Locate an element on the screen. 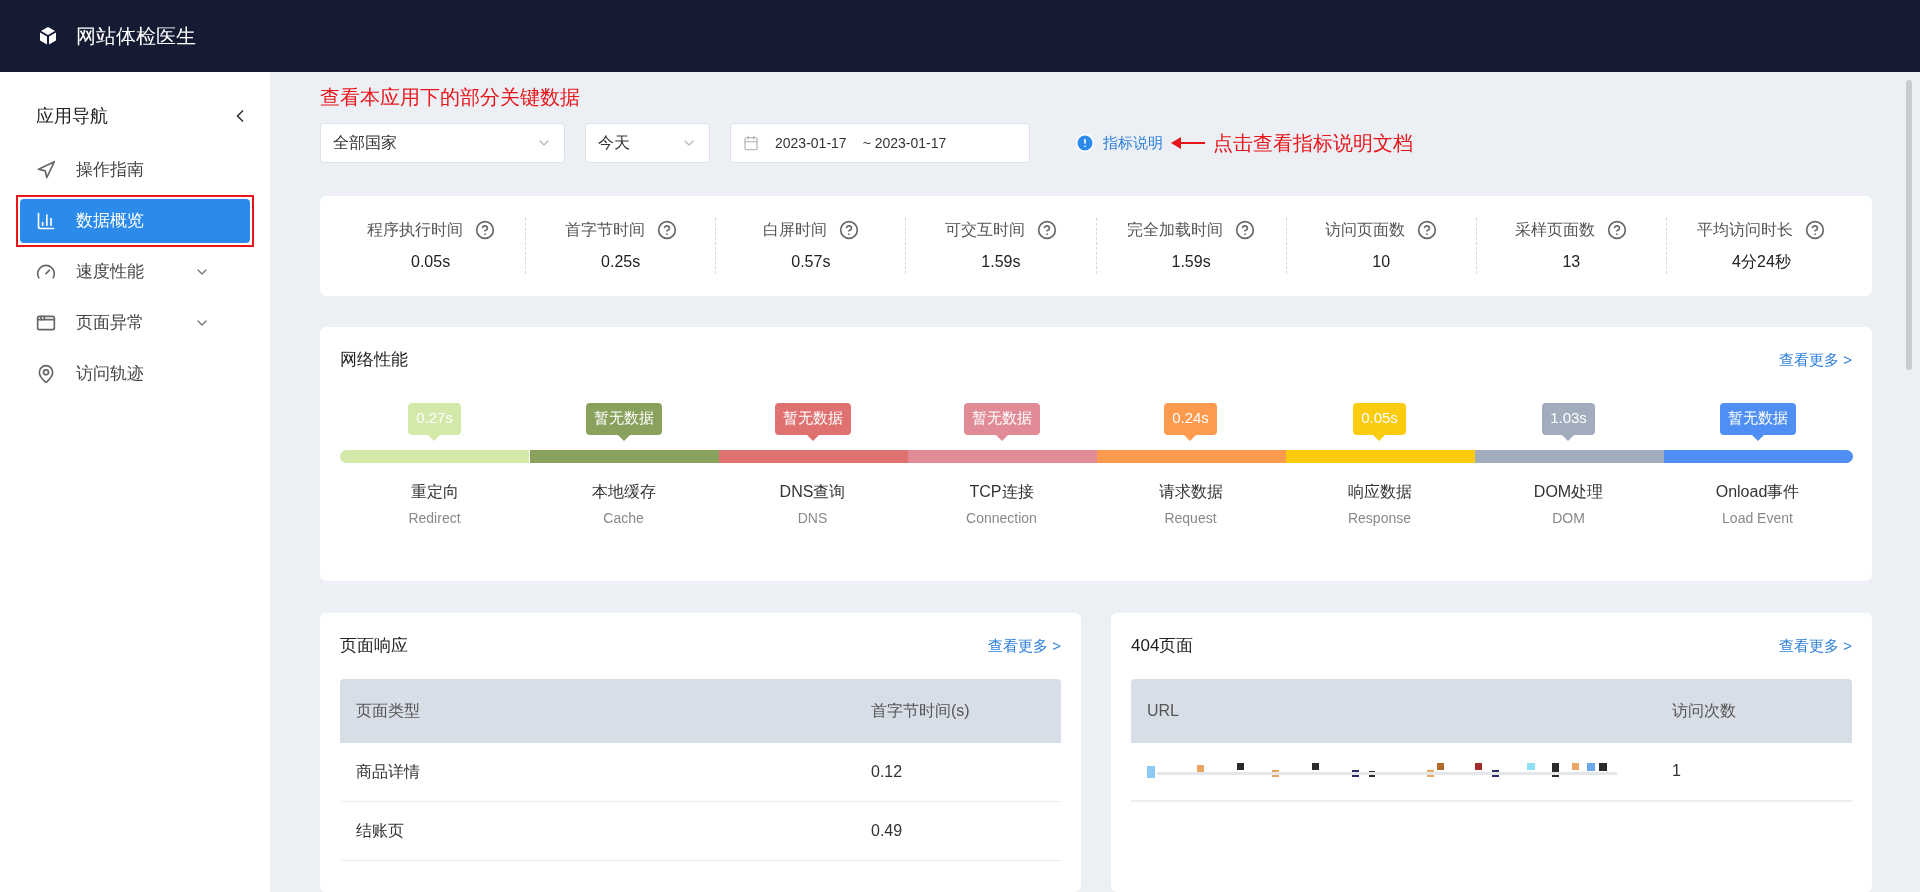 The width and height of the screenshot is (1920, 892). country-select: 全部国家 is located at coordinates (442, 143).